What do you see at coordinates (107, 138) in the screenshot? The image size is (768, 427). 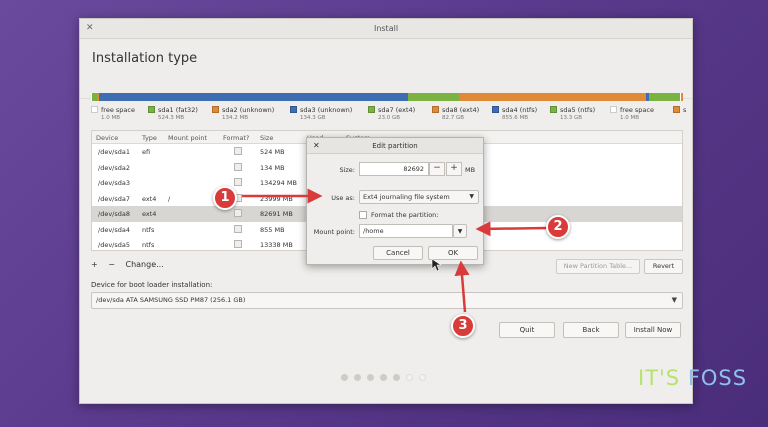 I see `col-device: Device` at bounding box center [107, 138].